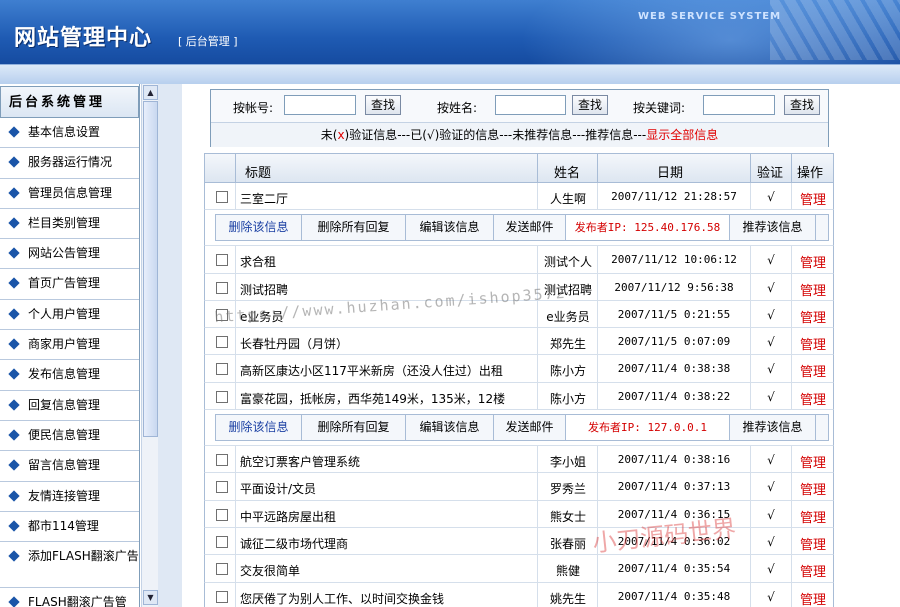 The width and height of the screenshot is (900, 607). I want to click on sidebar-item-categories: 栏目类别管理, so click(69, 224).